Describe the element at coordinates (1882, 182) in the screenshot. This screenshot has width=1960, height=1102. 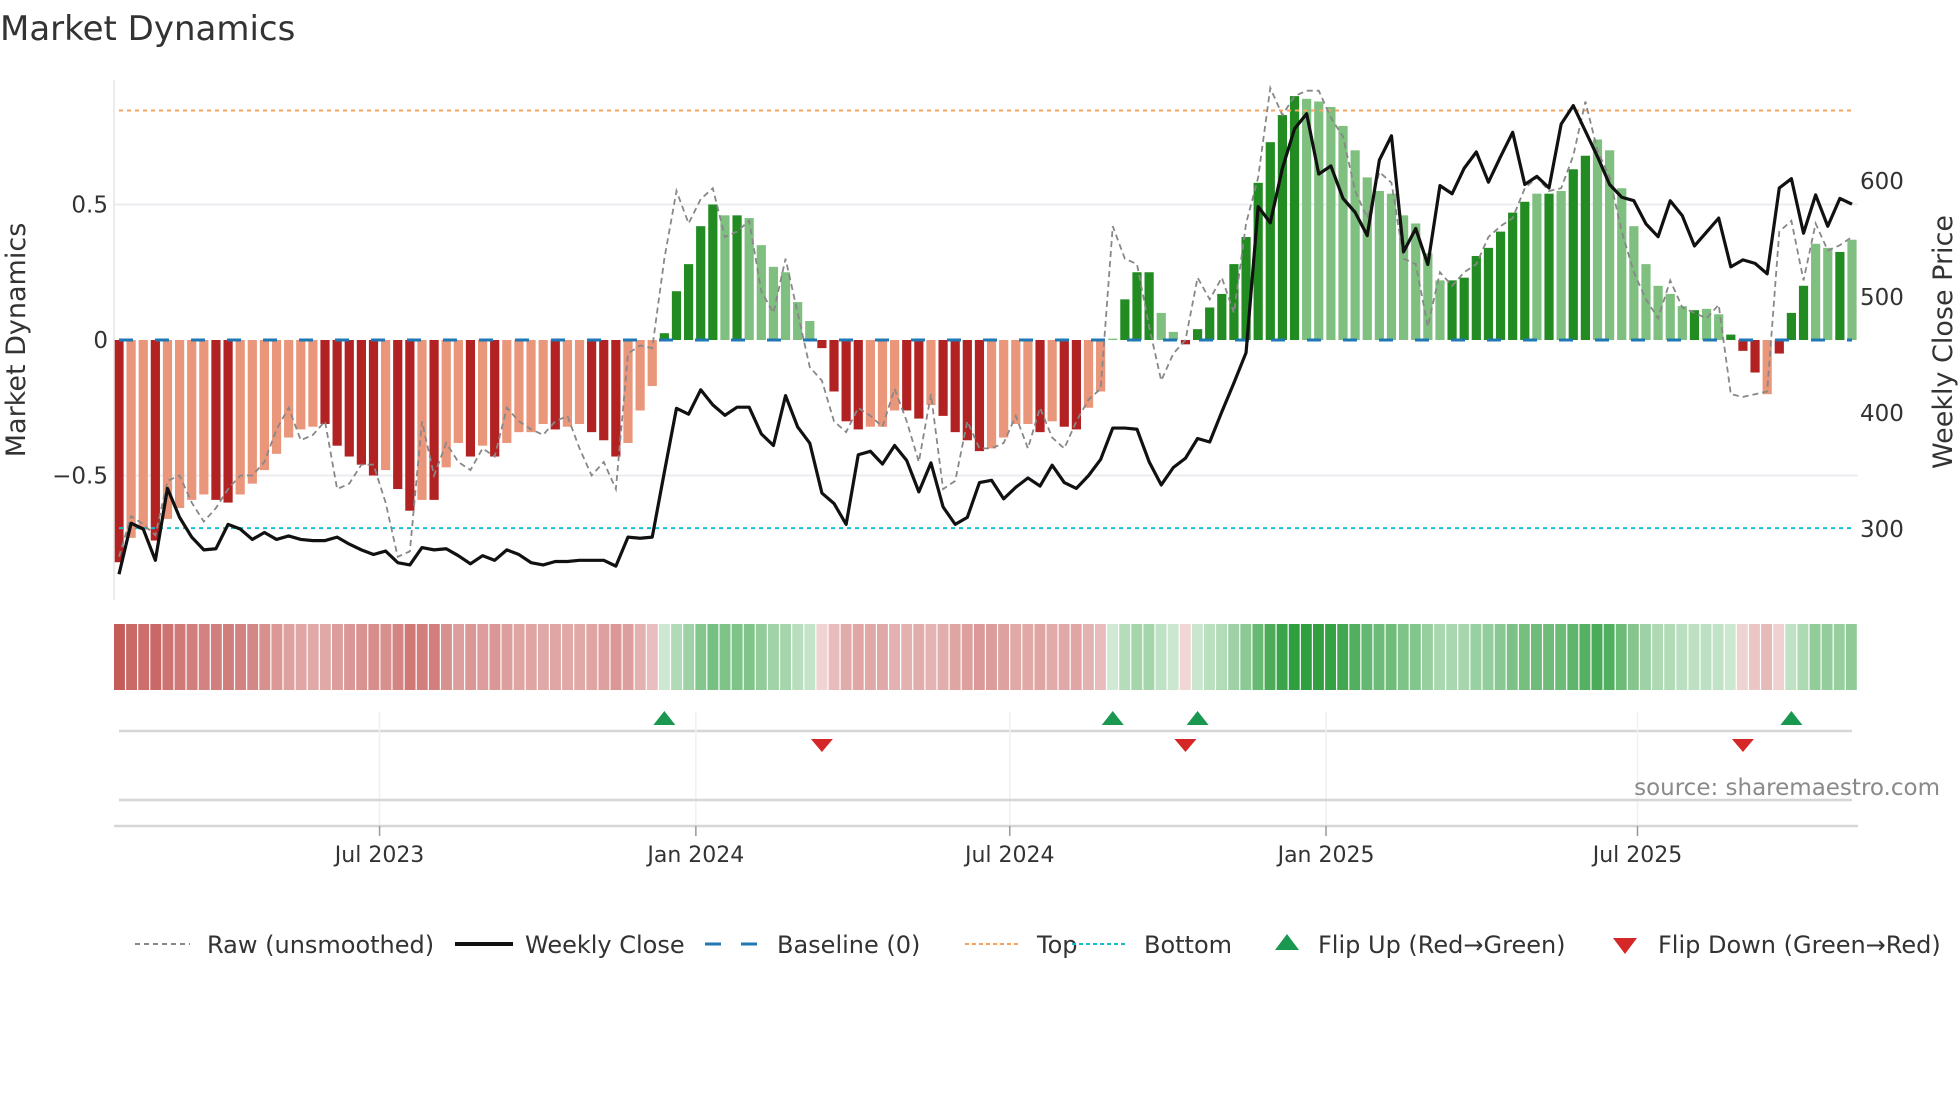
I see `y2-tick-label: 600` at that location.